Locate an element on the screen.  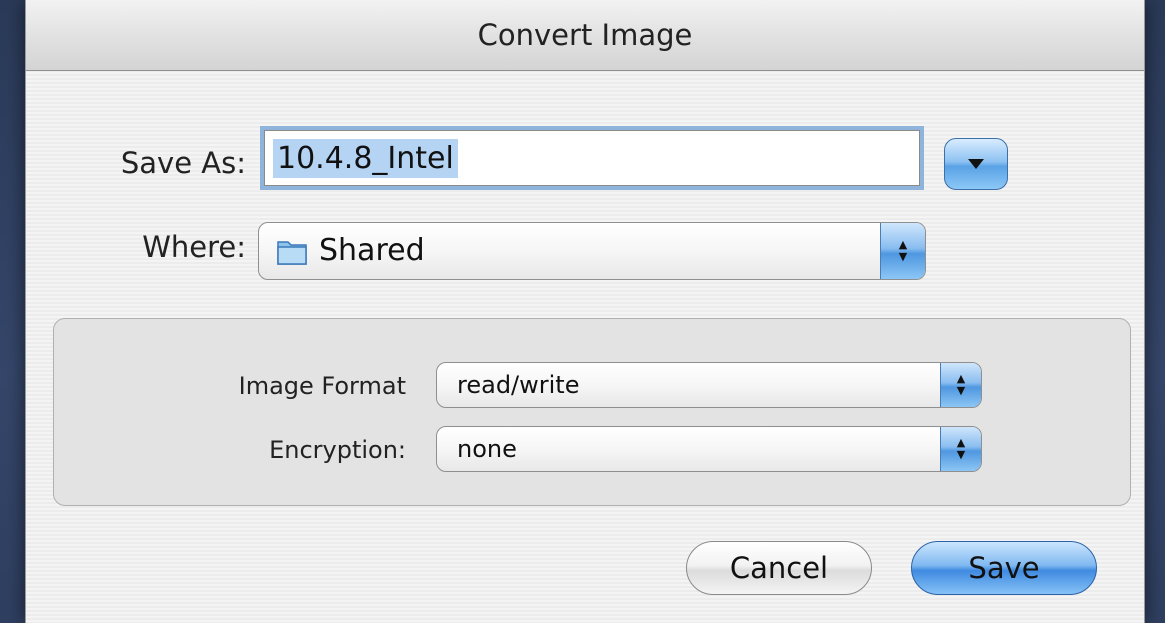
save-as-field: 10.4.8_Intel is located at coordinates (592, 158).